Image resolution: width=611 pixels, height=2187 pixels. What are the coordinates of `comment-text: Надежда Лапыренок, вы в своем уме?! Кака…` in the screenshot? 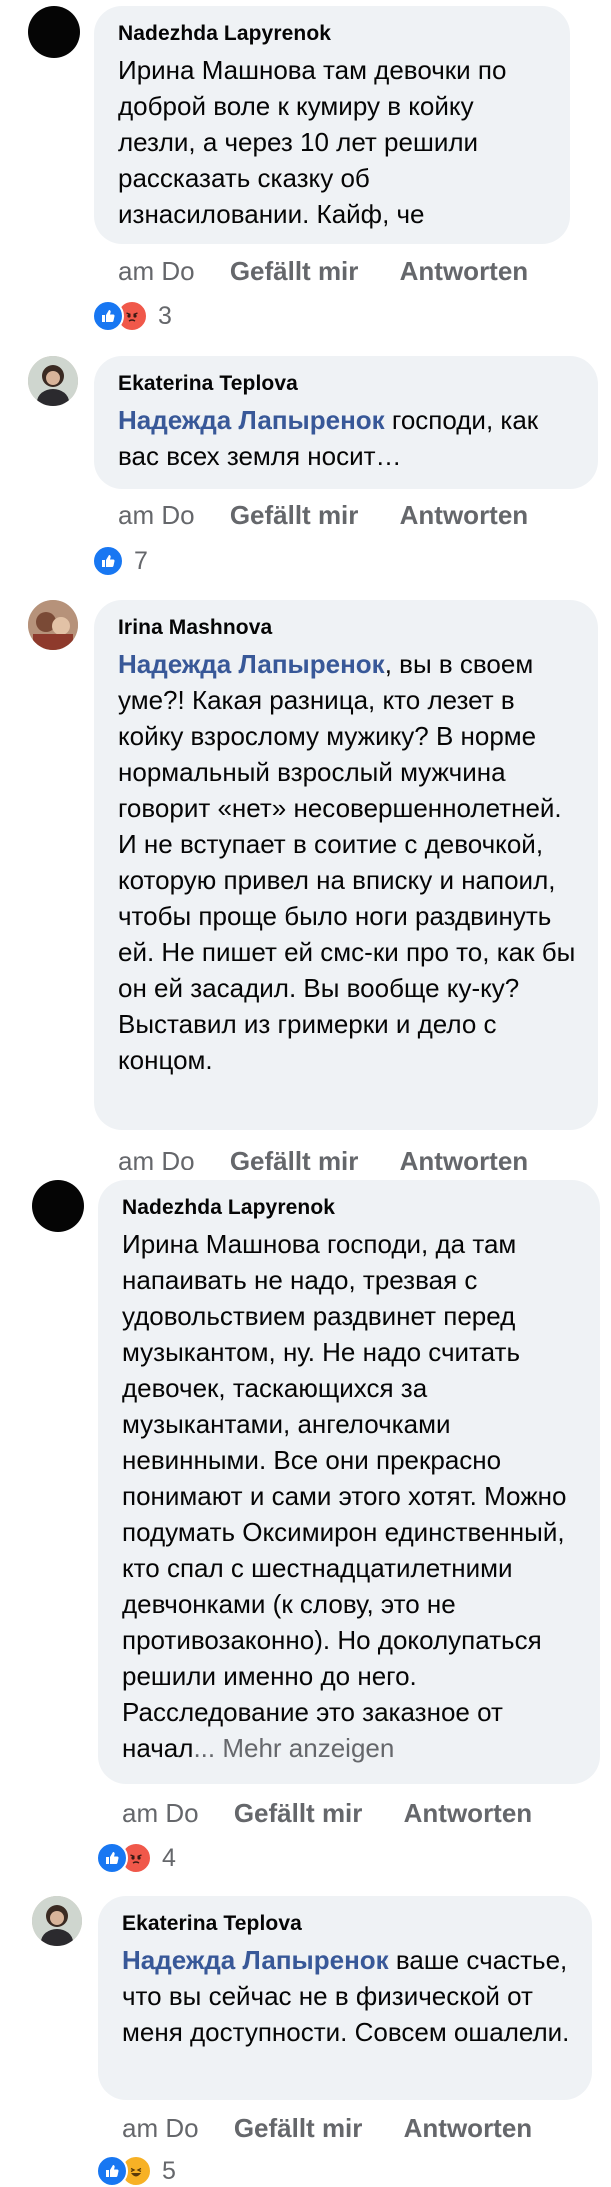 It's located at (347, 862).